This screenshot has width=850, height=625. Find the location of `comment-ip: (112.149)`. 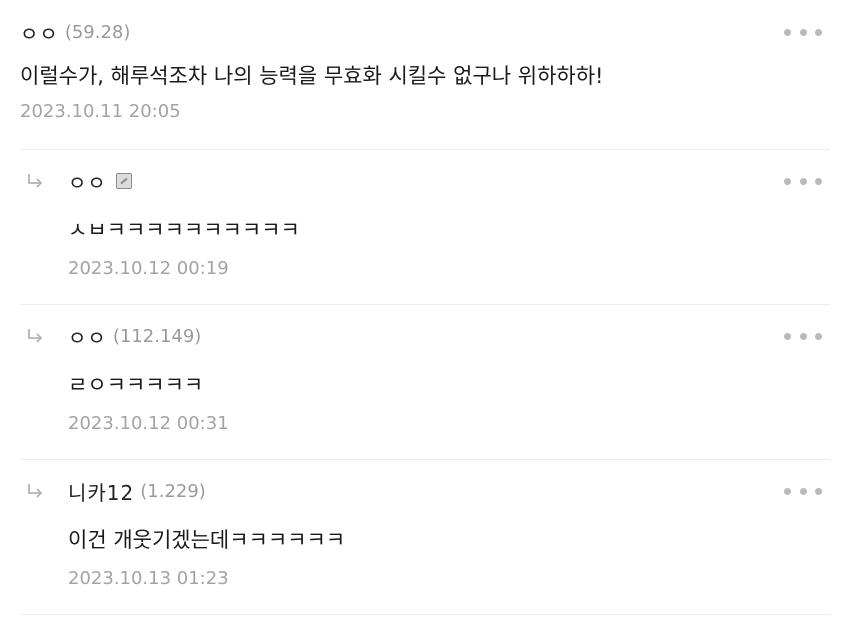

comment-ip: (112.149) is located at coordinates (157, 336).